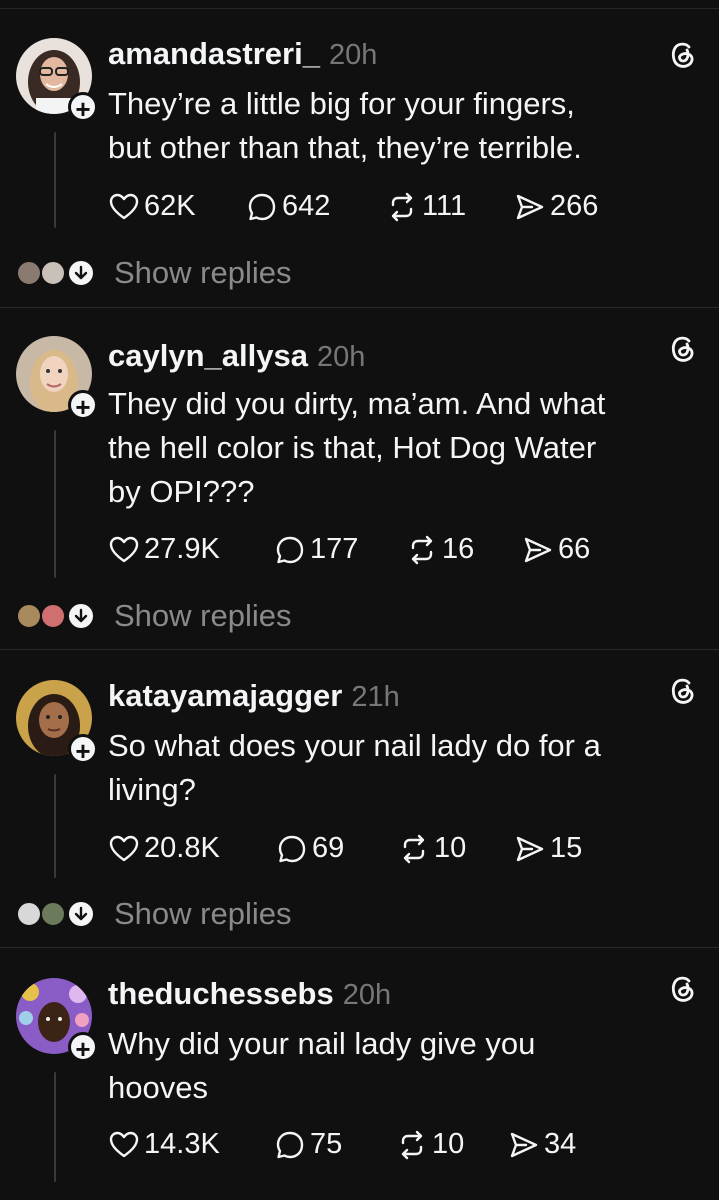 This screenshot has height=1200, width=719. I want to click on comment-button: 177, so click(340, 549).